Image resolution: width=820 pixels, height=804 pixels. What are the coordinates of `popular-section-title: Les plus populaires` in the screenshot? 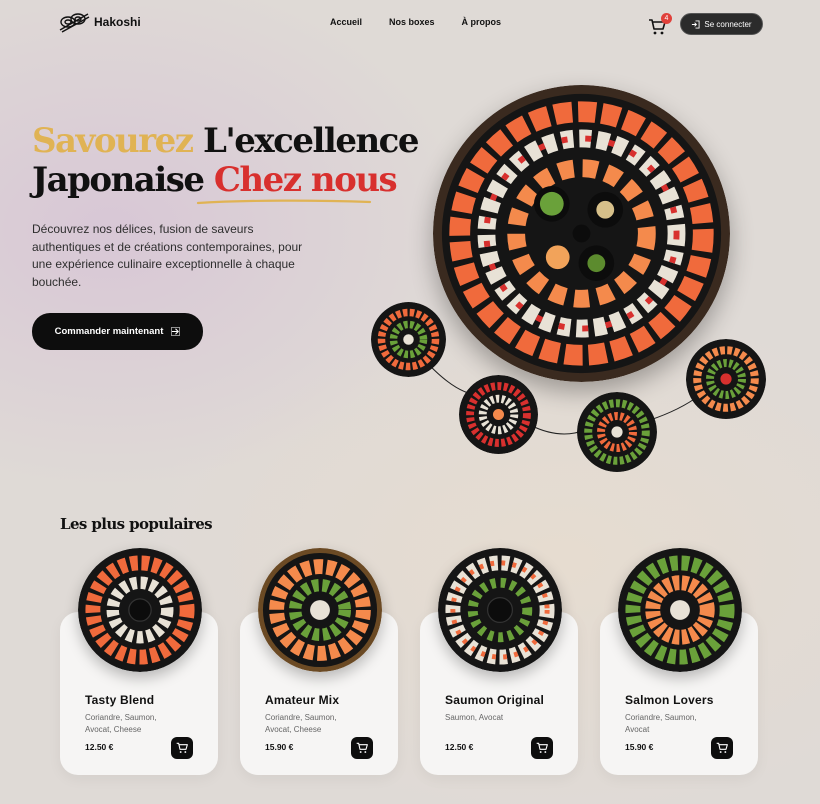 It's located at (136, 524).